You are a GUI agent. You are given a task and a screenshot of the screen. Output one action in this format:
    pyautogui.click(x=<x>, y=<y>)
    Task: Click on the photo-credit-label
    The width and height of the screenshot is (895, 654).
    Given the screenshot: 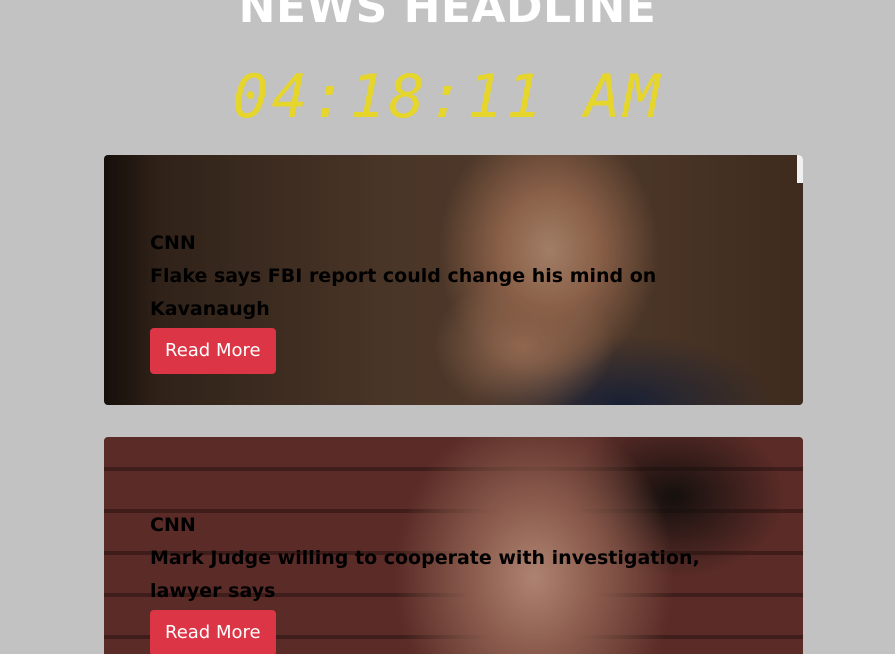 What is the action you would take?
    pyautogui.click(x=800, y=169)
    